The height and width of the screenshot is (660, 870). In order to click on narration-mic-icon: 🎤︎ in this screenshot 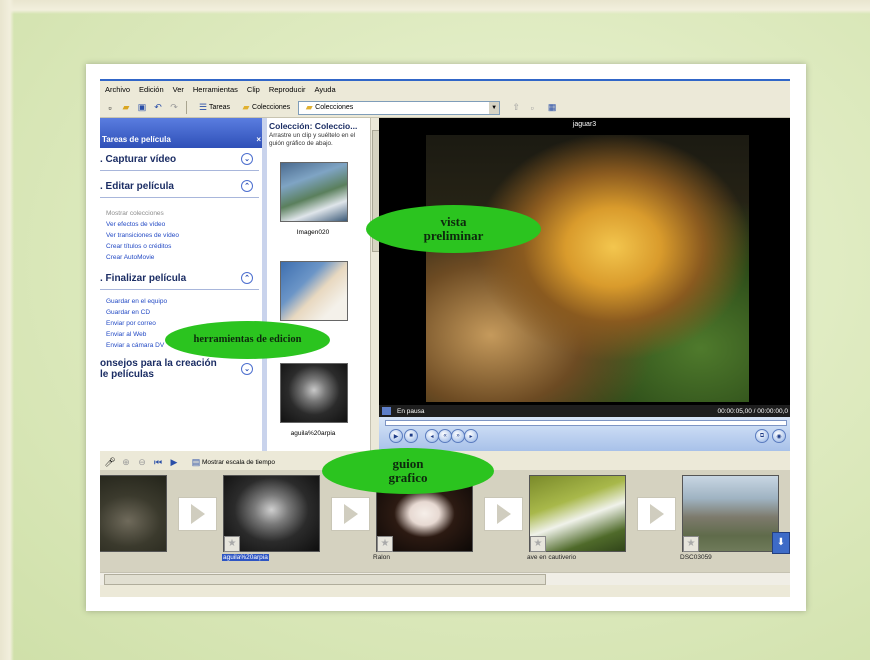, I will do `click(110, 462)`.